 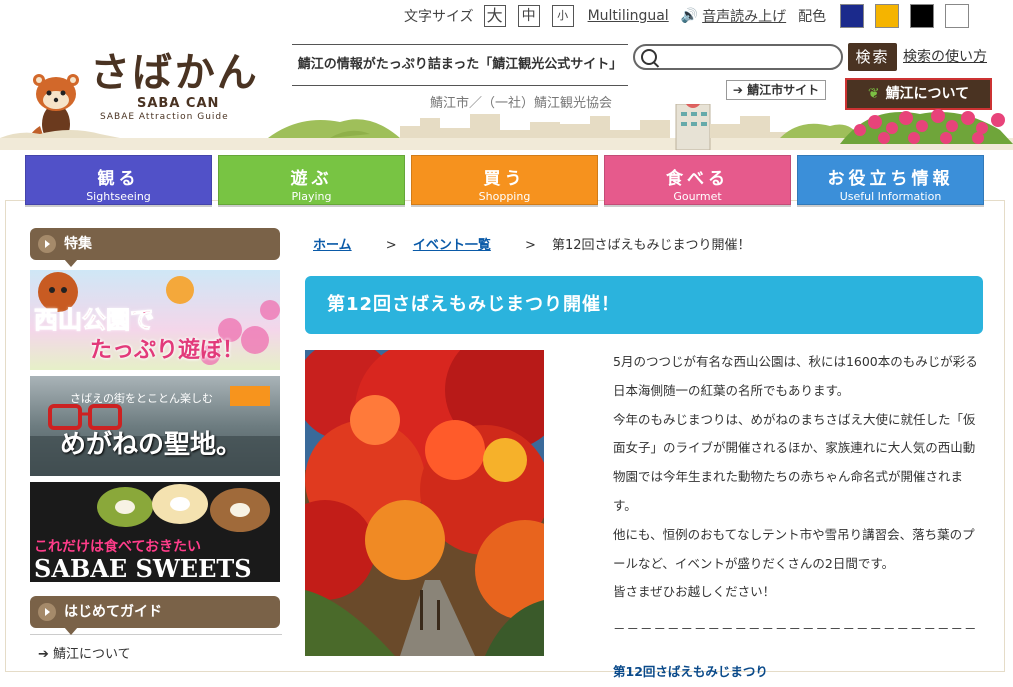 I want to click on accessibility-toolbar: 文字サイズ 大 中 小 Multilingual 🔊 音声読み上げ 配色, so click(x=687, y=16).